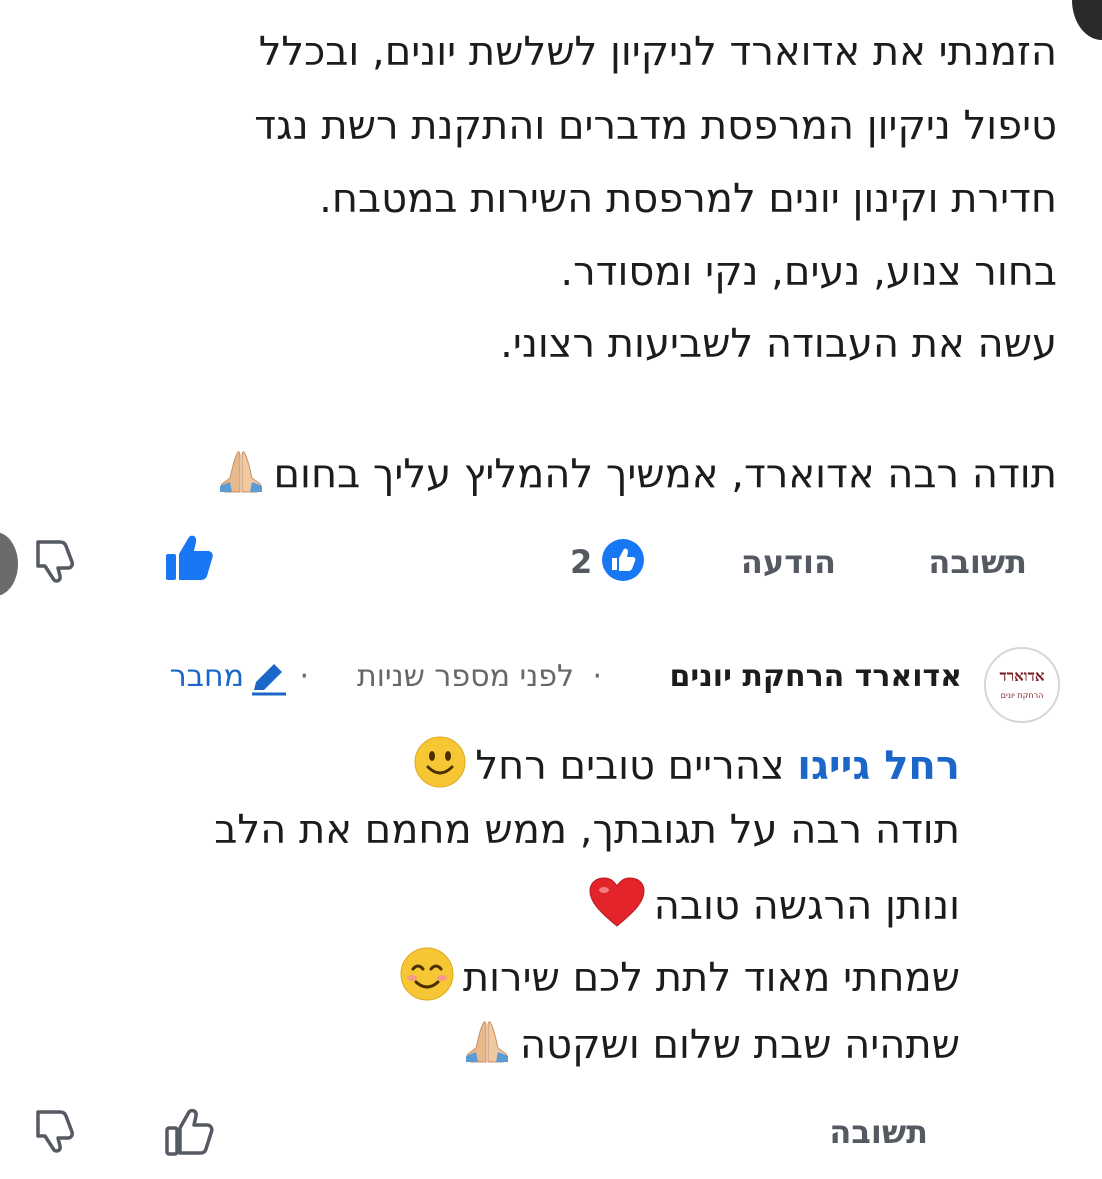 The width and height of the screenshot is (1102, 1179). I want to click on reply-reply-button: תשובה, so click(878, 1132).